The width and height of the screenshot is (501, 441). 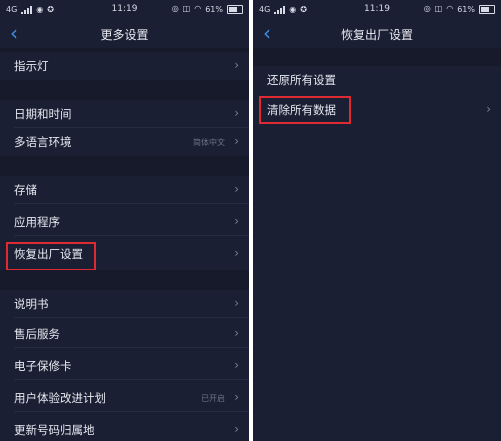 I want to click on settings-item-number-location: 更新号码归属地 ›, so click(x=124, y=428).